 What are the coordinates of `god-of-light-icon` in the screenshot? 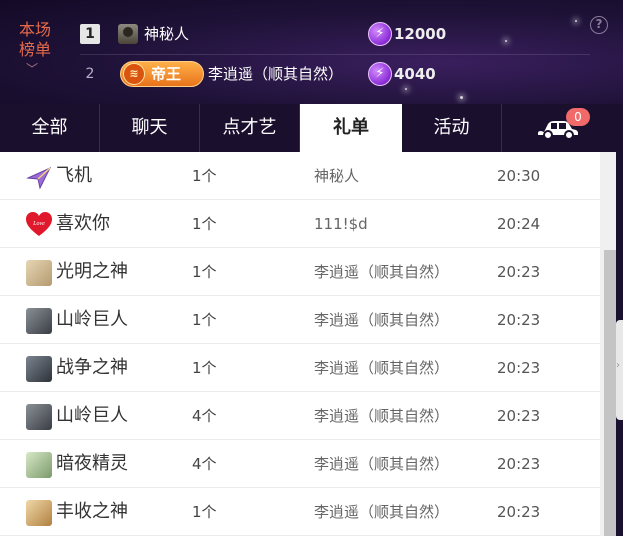 It's located at (39, 273).